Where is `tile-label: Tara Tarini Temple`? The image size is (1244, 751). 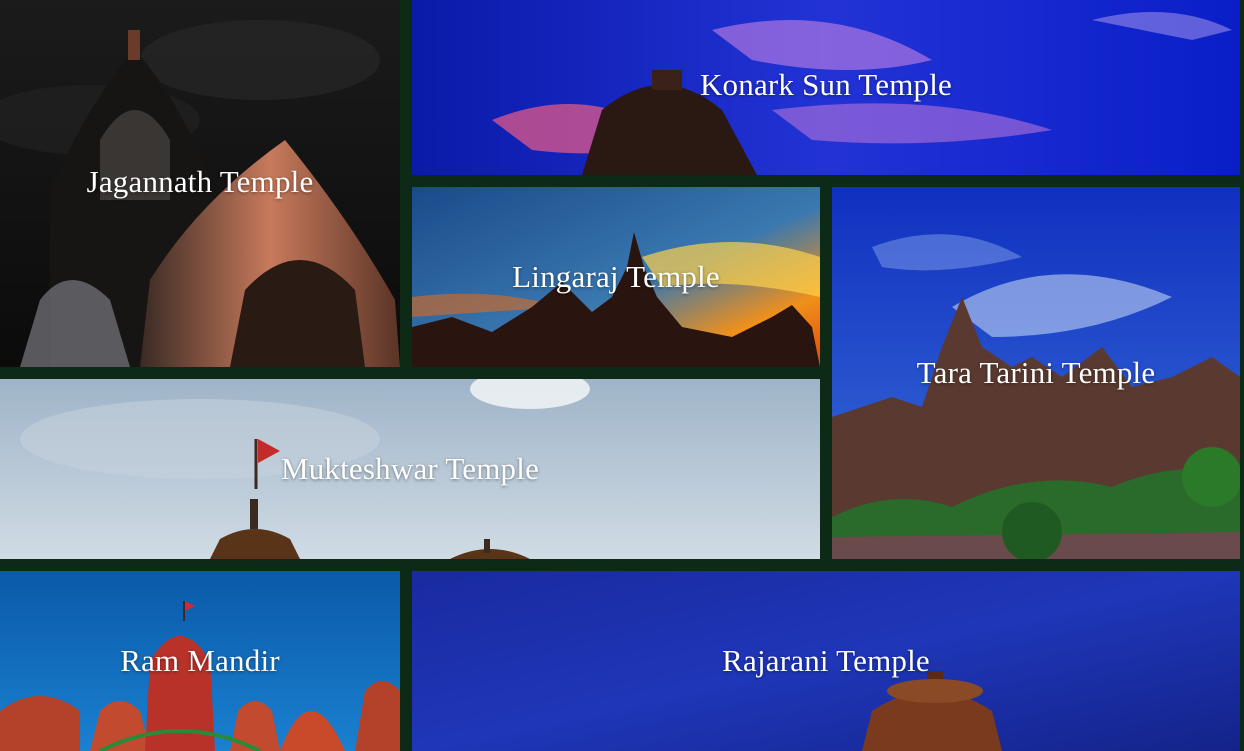
tile-label: Tara Tarini Temple is located at coordinates (1036, 372).